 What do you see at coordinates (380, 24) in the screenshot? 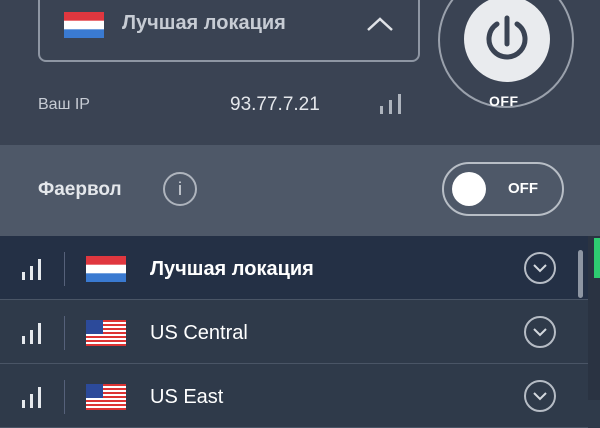
I see `chevron-up-icon` at bounding box center [380, 24].